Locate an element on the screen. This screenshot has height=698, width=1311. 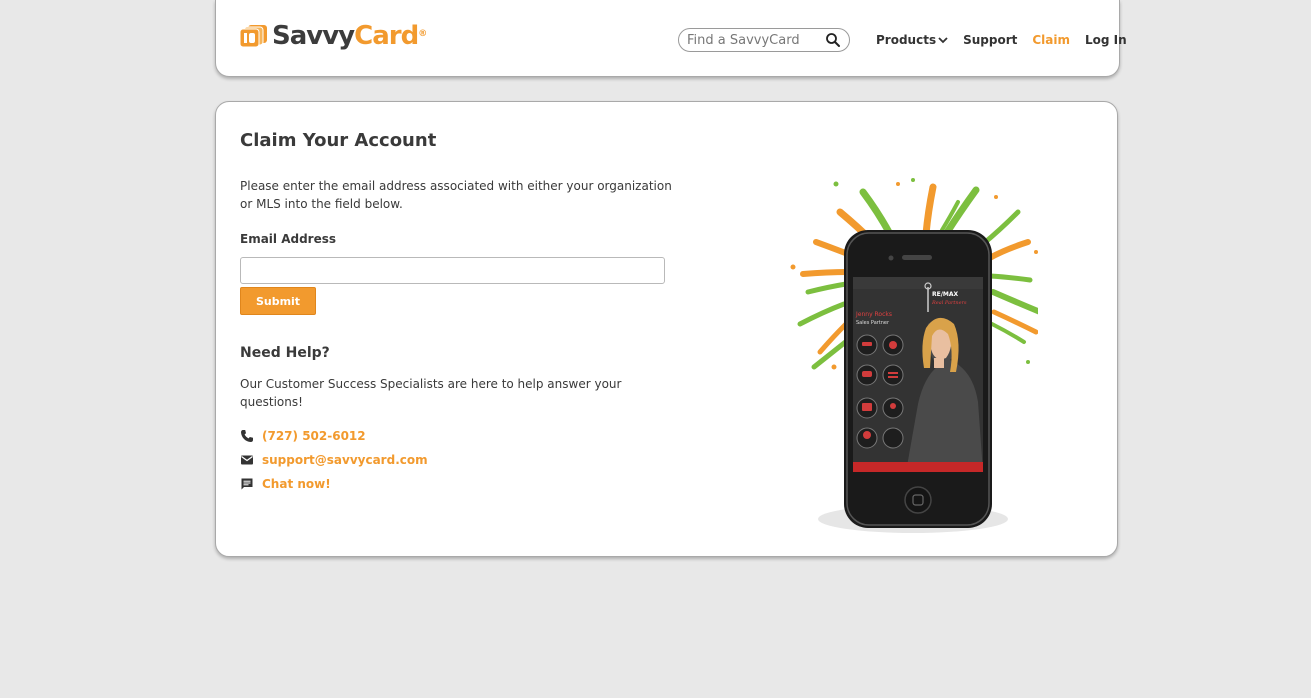
nav-products: Products is located at coordinates (912, 40).